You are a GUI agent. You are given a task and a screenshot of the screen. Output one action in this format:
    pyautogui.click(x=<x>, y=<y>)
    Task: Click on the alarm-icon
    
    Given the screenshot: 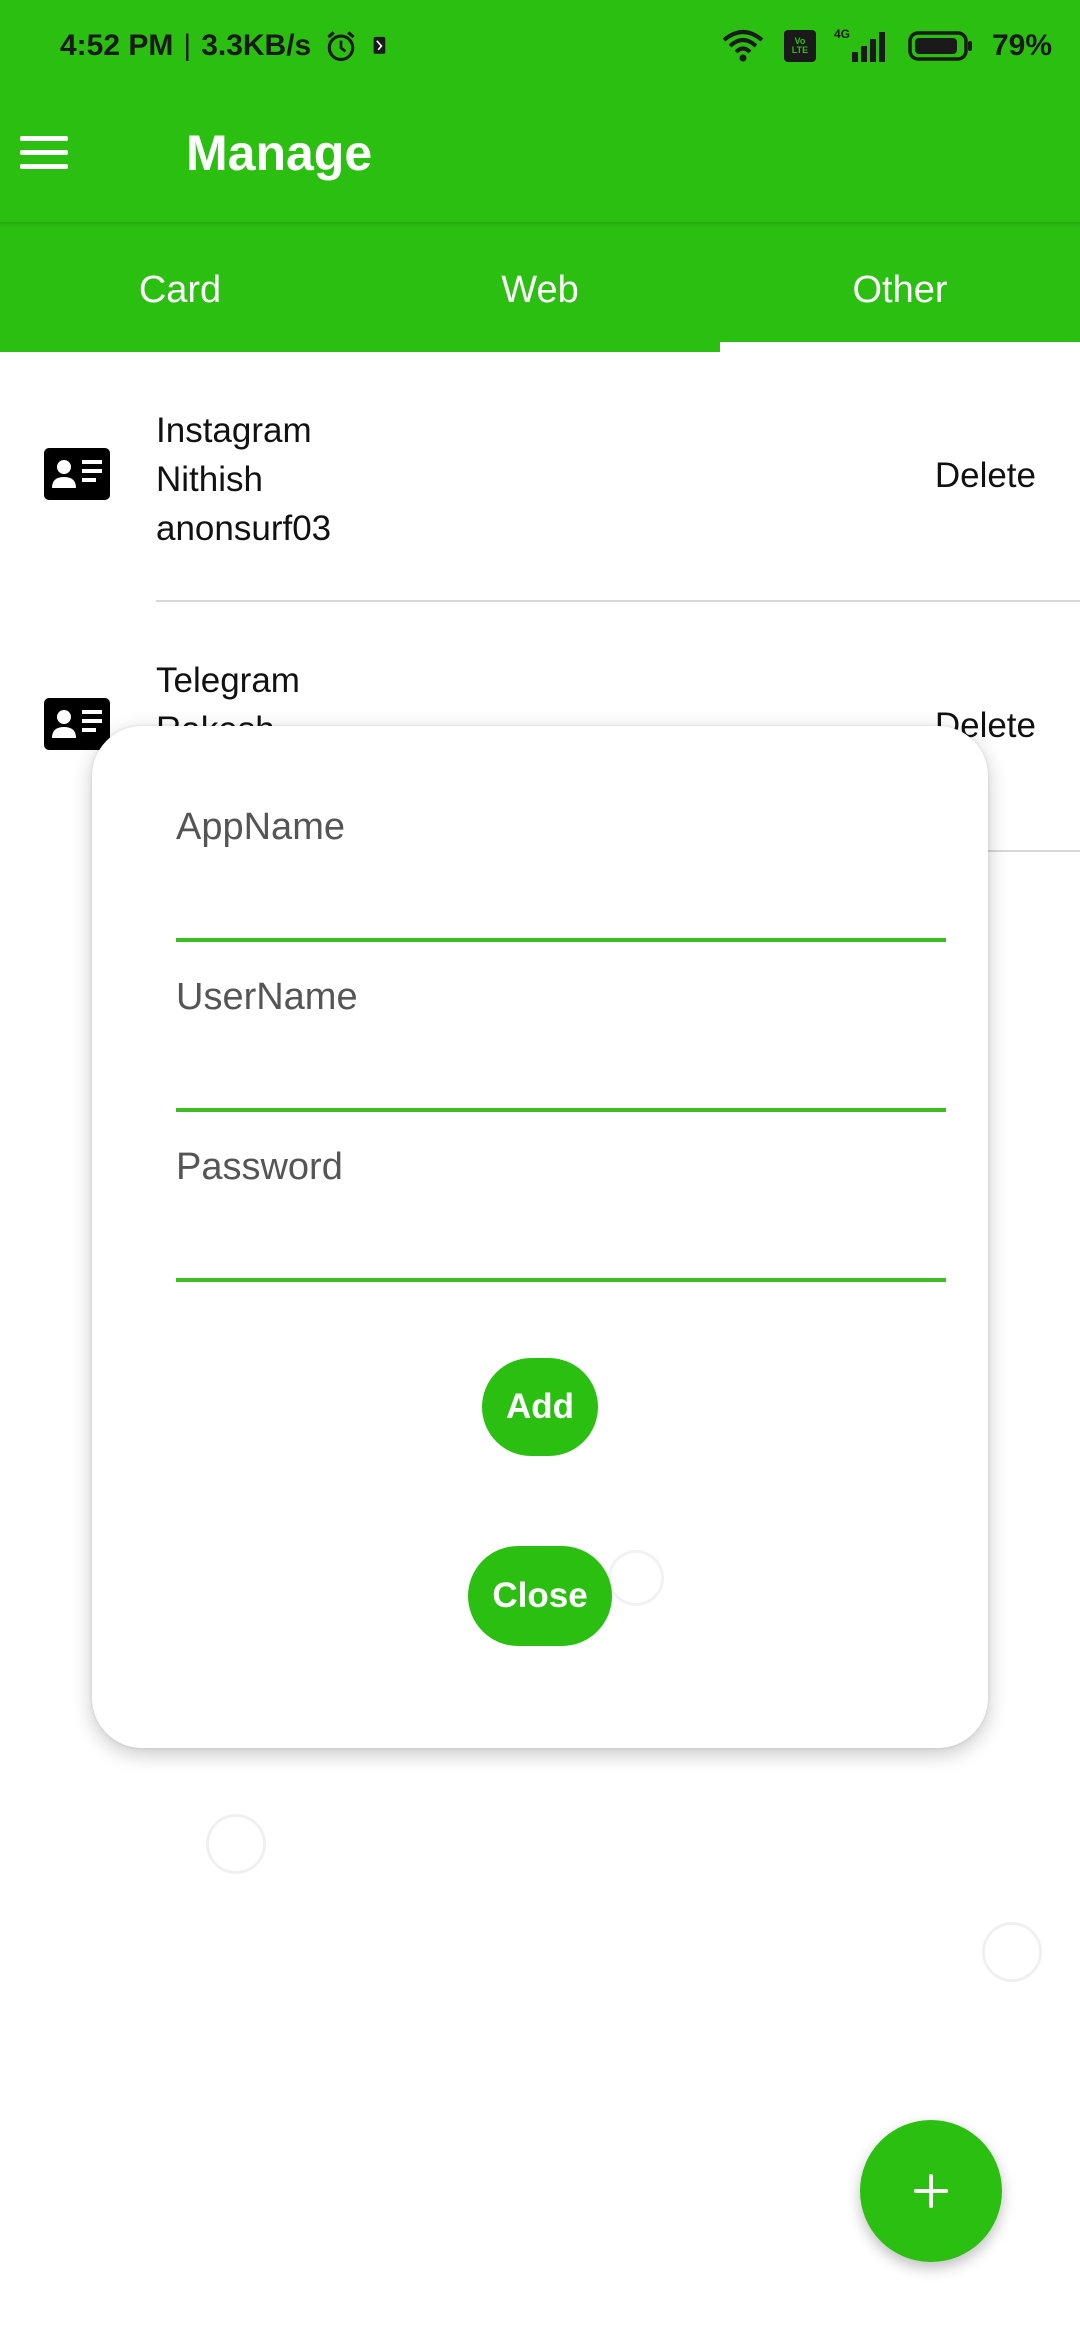 What is the action you would take?
    pyautogui.click(x=341, y=46)
    